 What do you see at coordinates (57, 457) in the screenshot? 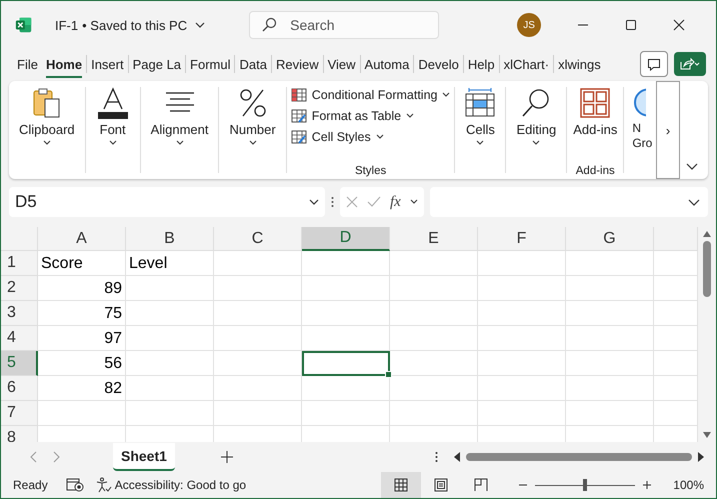
I see `chevron-right-icon` at bounding box center [57, 457].